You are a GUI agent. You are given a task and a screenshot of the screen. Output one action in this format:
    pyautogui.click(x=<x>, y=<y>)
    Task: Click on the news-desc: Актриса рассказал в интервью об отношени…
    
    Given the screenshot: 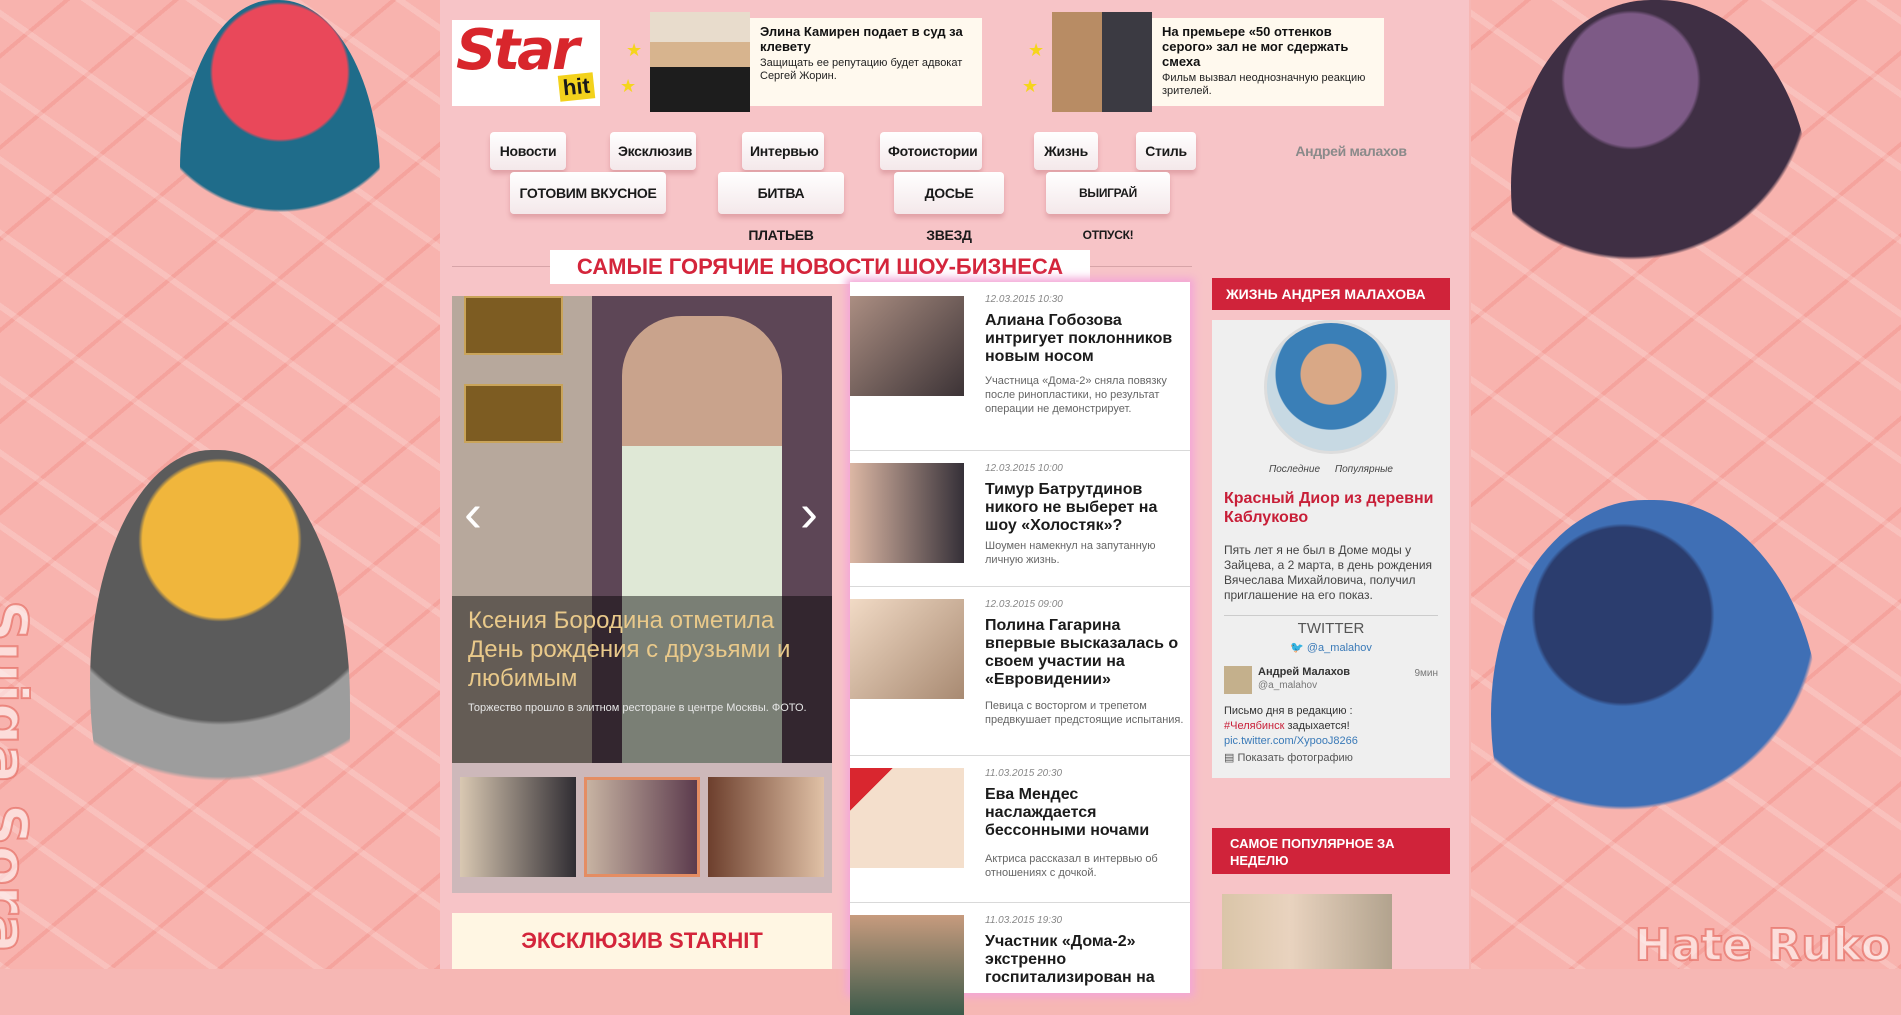 What is the action you would take?
    pyautogui.click(x=1071, y=866)
    